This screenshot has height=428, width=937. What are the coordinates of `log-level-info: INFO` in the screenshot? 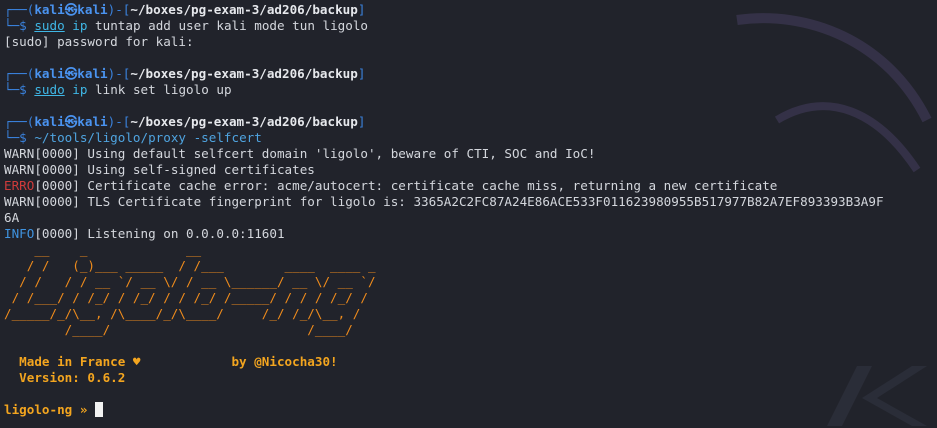 It's located at (19, 233).